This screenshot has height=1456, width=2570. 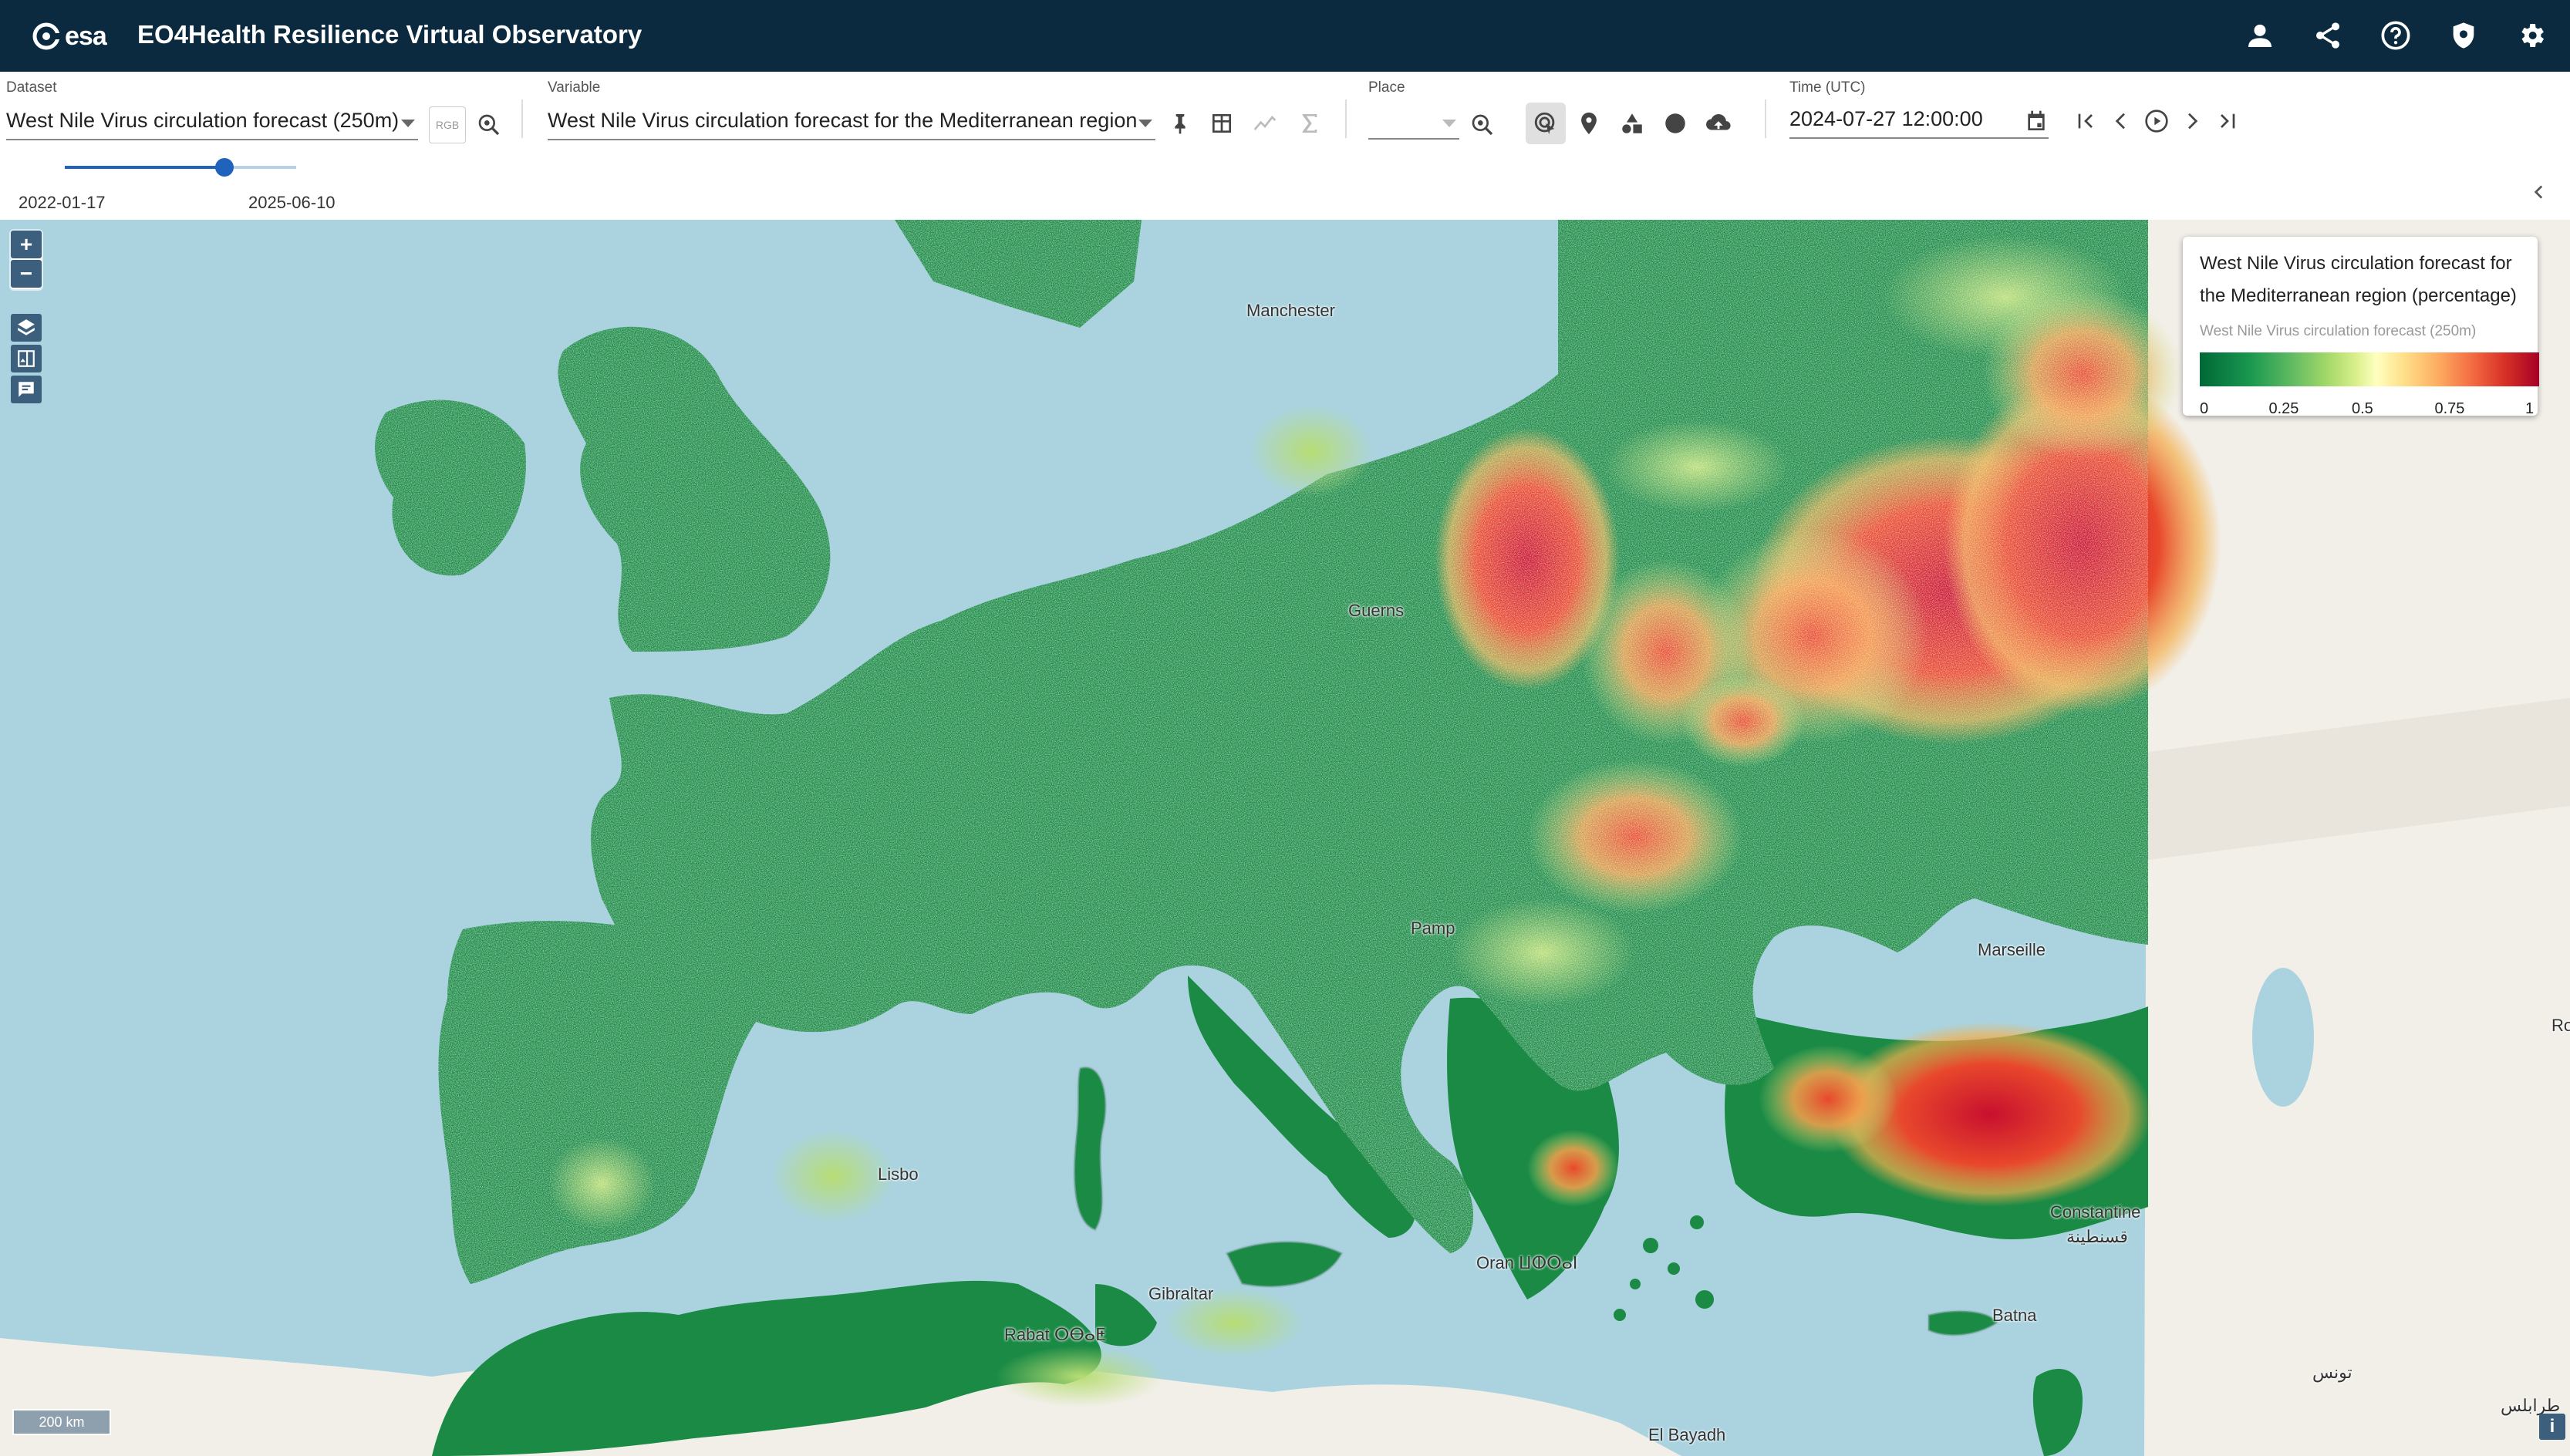 What do you see at coordinates (1719, 123) in the screenshot?
I see `cloud-upload-icon` at bounding box center [1719, 123].